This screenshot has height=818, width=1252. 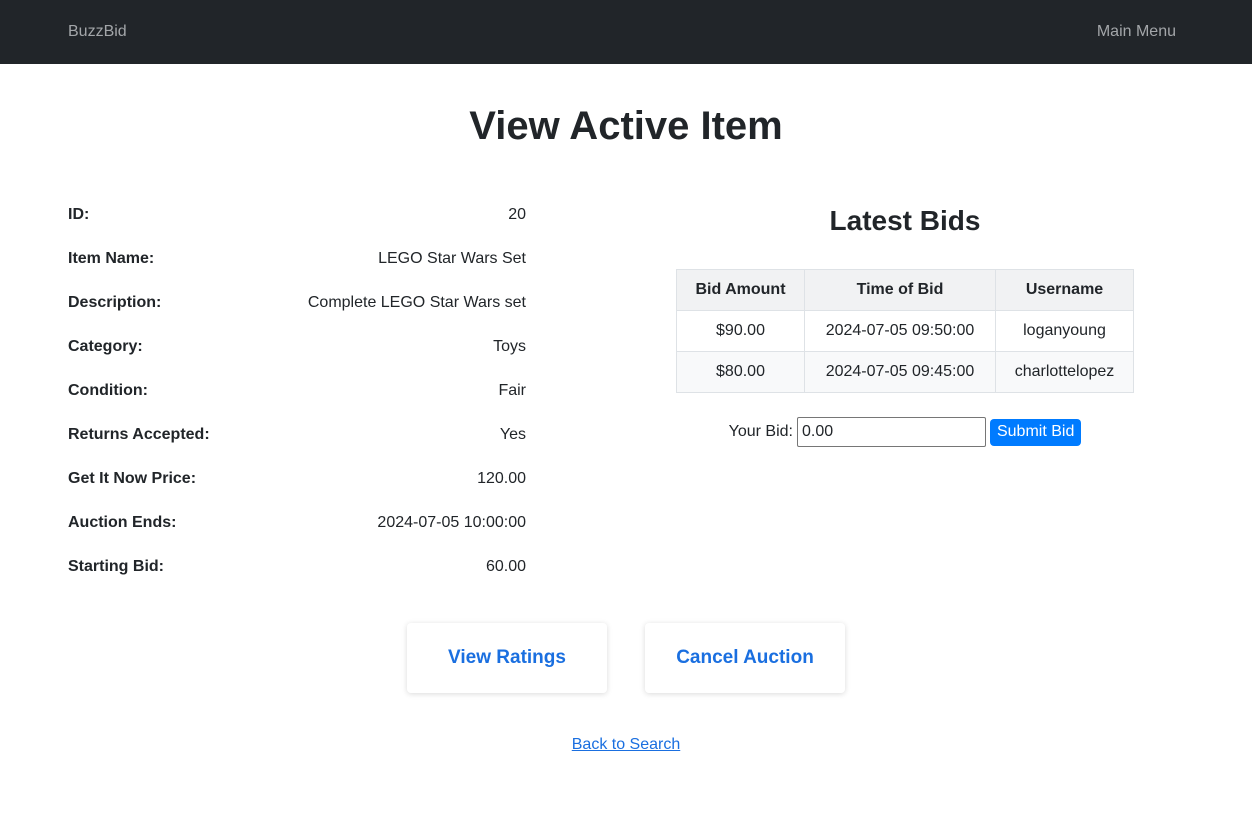 I want to click on latest-bids-title: Latest Bids, so click(x=905, y=220).